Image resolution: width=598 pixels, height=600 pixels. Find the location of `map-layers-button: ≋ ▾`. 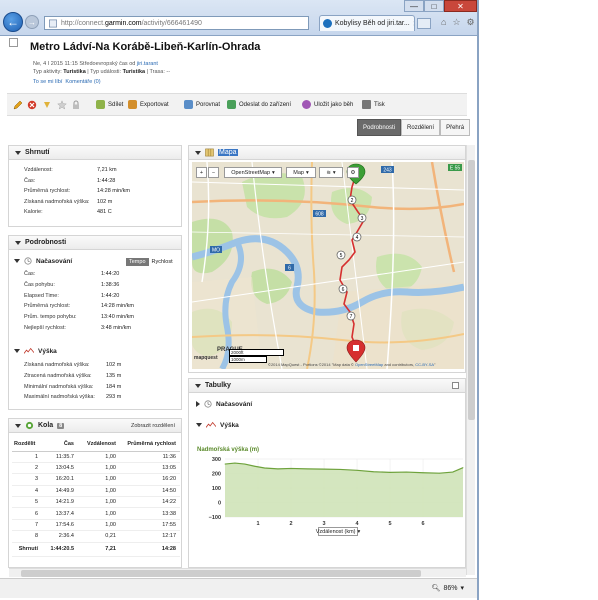

map-layers-button: ≋ ▾ is located at coordinates (331, 172).